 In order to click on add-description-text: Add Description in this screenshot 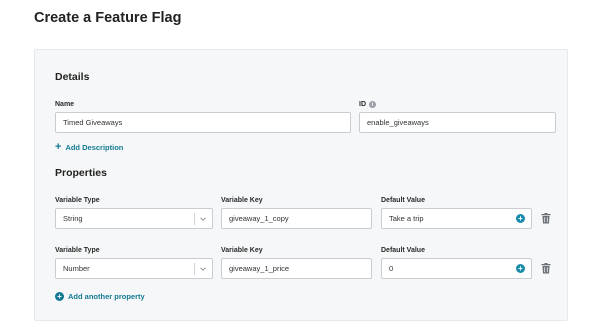, I will do `click(94, 147)`.